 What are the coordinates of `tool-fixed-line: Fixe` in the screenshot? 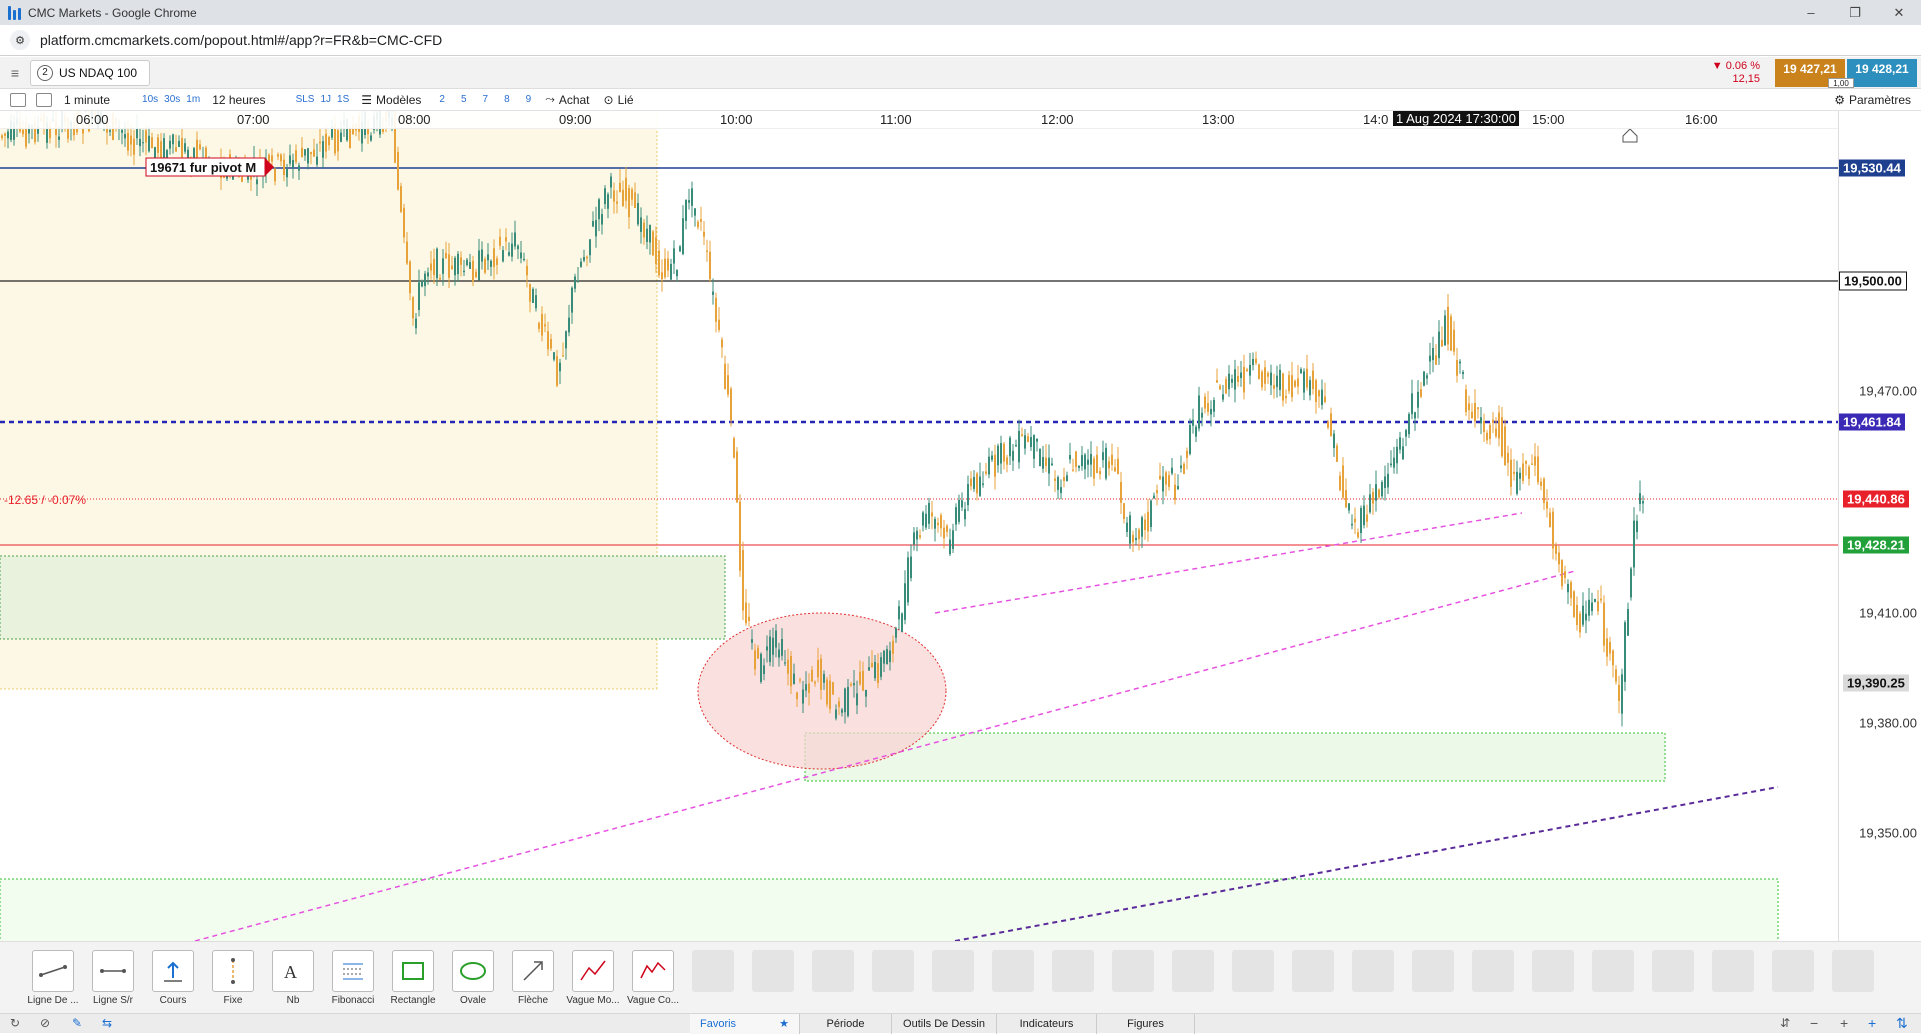 It's located at (233, 978).